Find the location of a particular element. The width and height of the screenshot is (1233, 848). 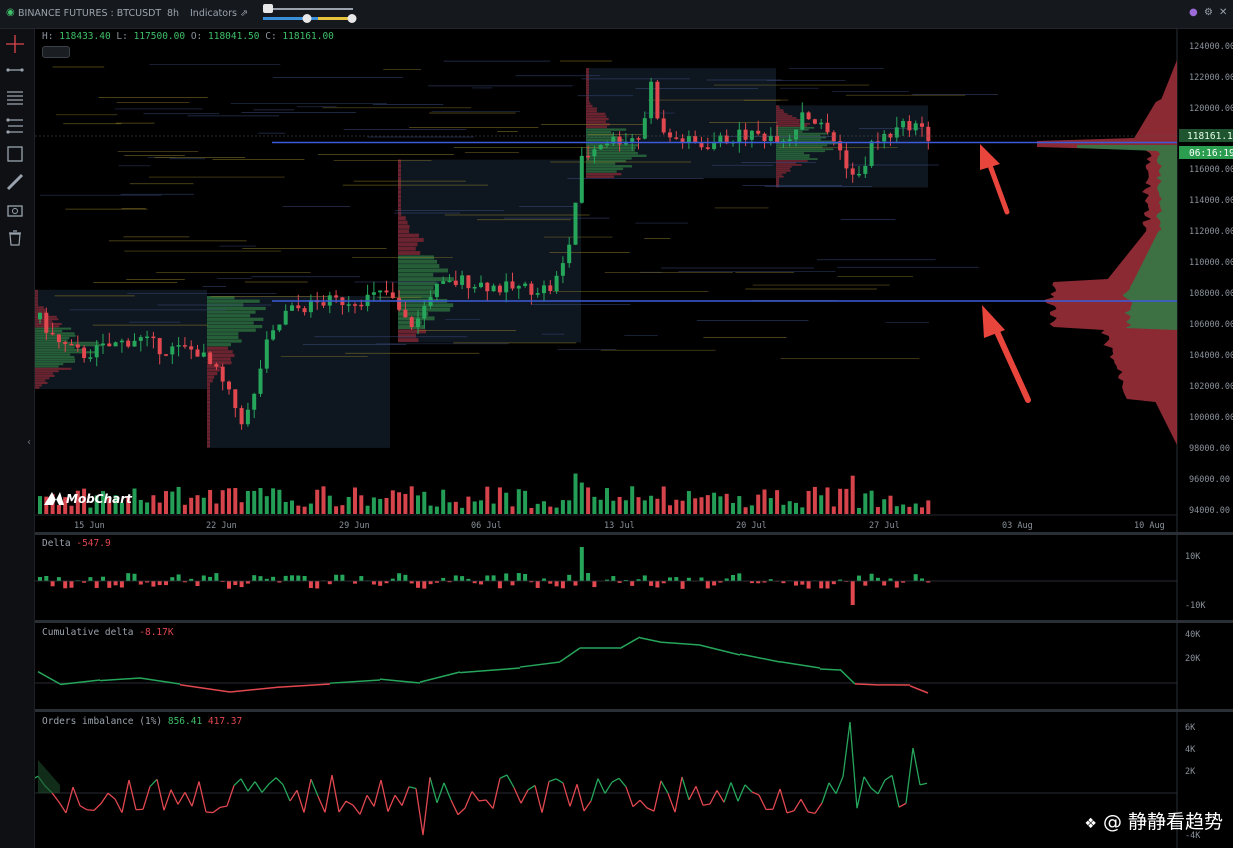

horizontal-lines-icon is located at coordinates (15, 98).